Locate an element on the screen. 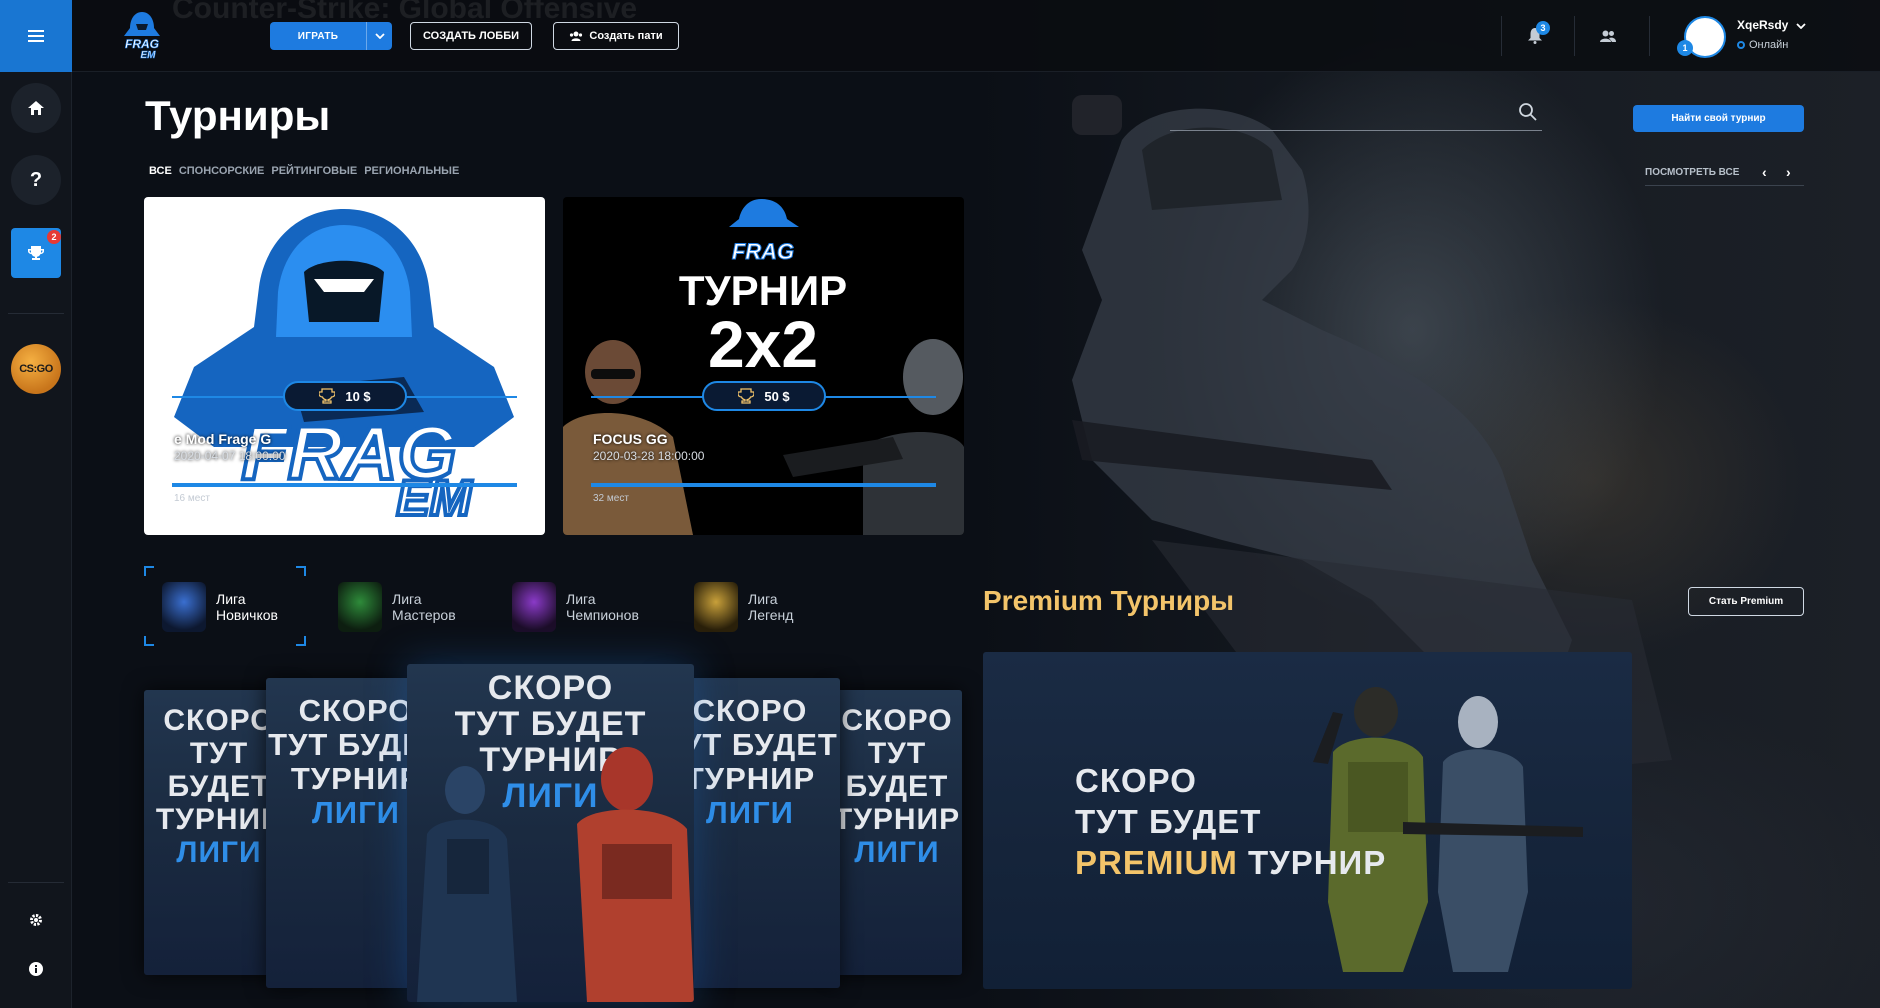 This screenshot has height=1008, width=1880. group-icon is located at coordinates (576, 36).